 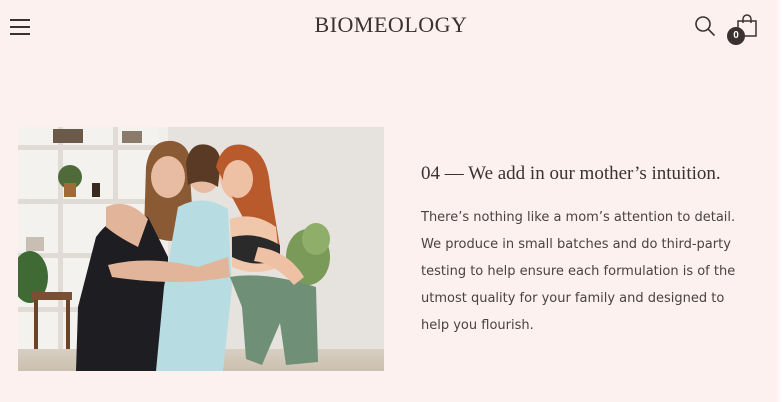 I want to click on search-icon, so click(x=705, y=26).